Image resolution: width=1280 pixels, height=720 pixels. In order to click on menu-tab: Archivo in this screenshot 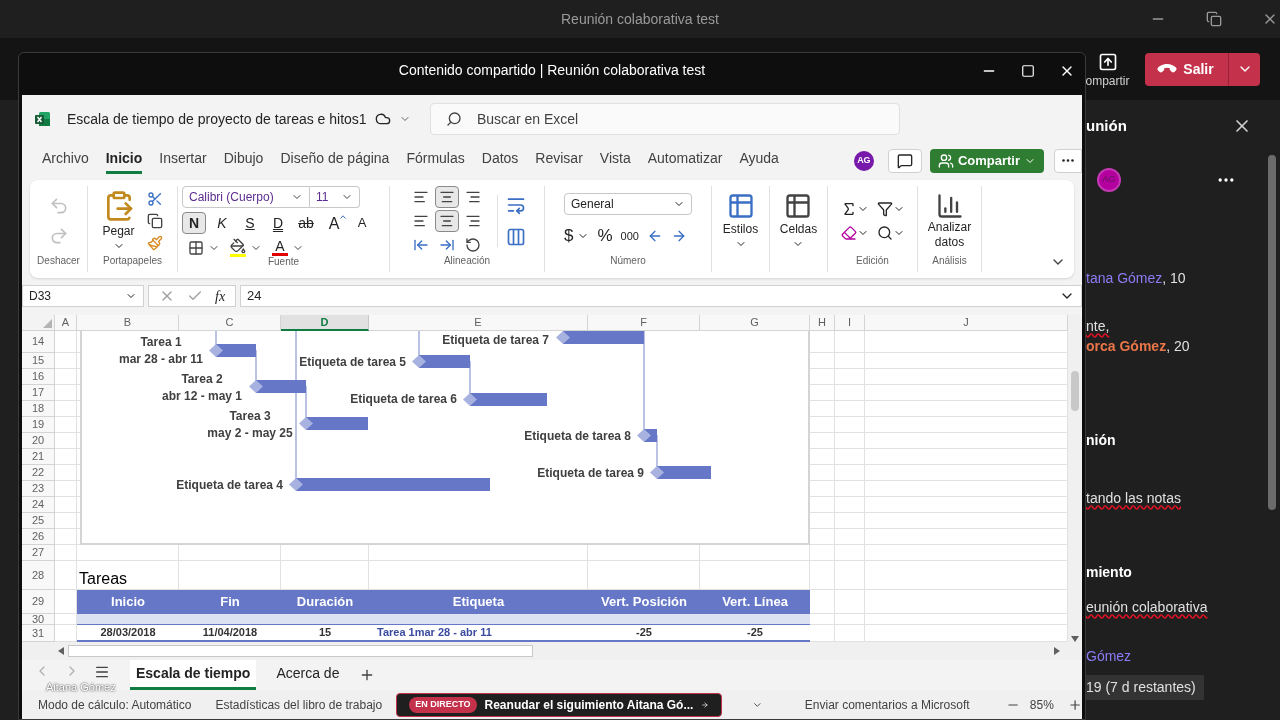, I will do `click(65, 160)`.